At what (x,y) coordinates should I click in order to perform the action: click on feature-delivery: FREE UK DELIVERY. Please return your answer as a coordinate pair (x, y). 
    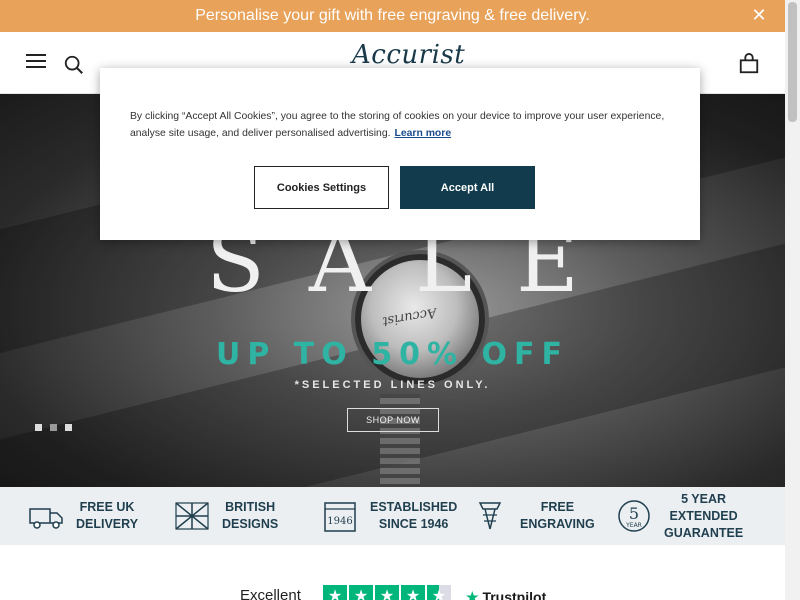
    Looking at the image, I should click on (83, 516).